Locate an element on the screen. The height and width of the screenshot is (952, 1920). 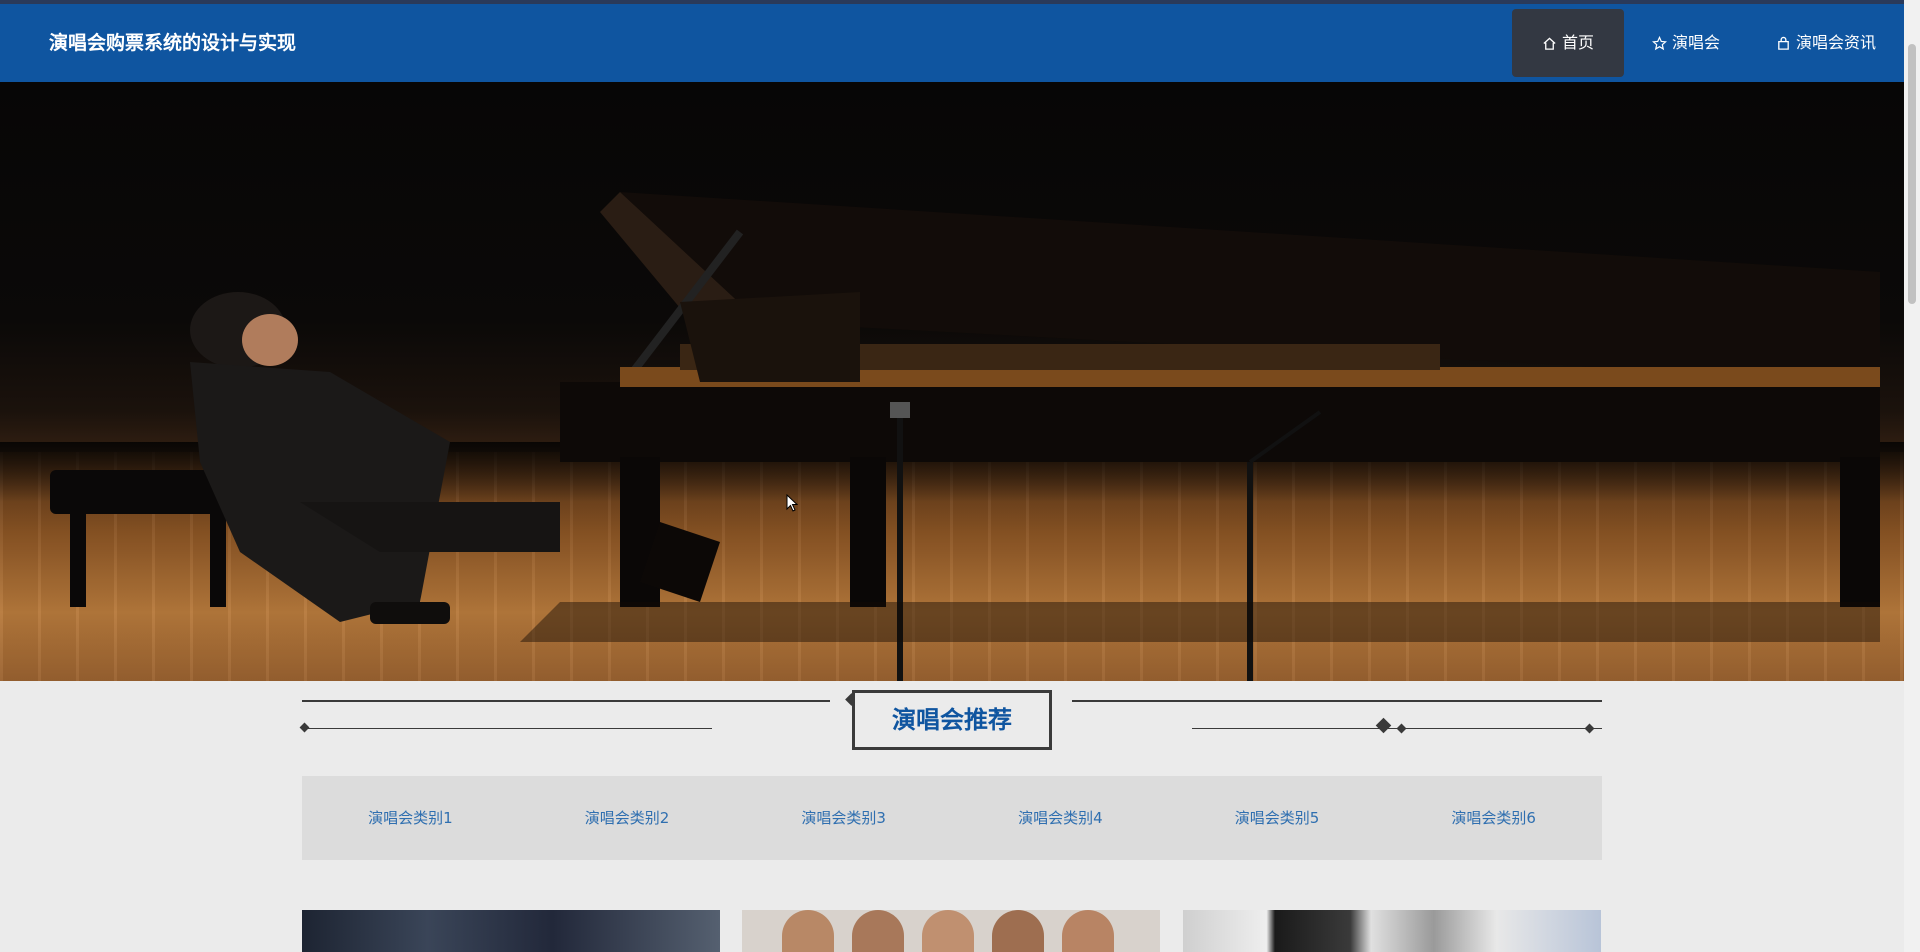
section-header: 演唱会推荐 is located at coordinates (950, 720).